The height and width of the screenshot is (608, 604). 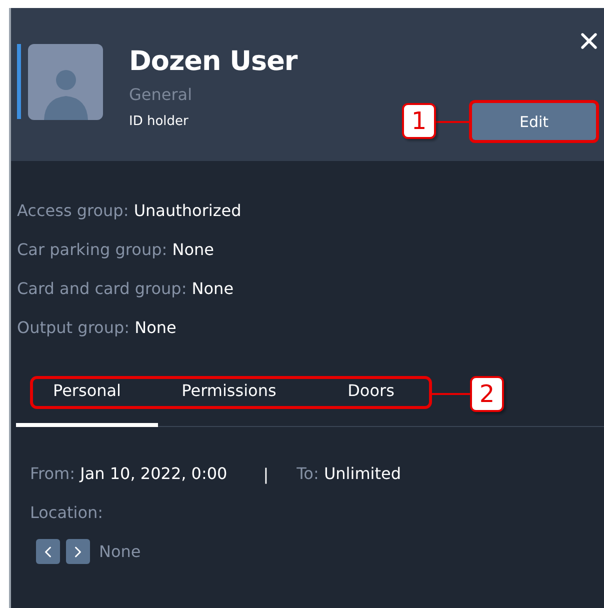 I want to click on previous-button, so click(x=48, y=551).